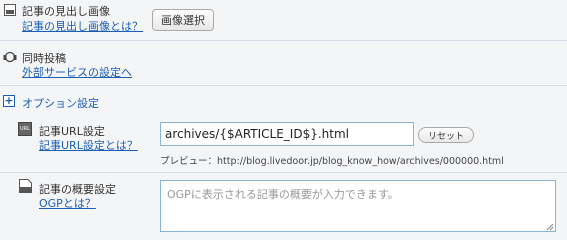 Image resolution: width=567 pixels, height=240 pixels. What do you see at coordinates (60, 103) in the screenshot?
I see `options-toggle-label: オプション設定` at bounding box center [60, 103].